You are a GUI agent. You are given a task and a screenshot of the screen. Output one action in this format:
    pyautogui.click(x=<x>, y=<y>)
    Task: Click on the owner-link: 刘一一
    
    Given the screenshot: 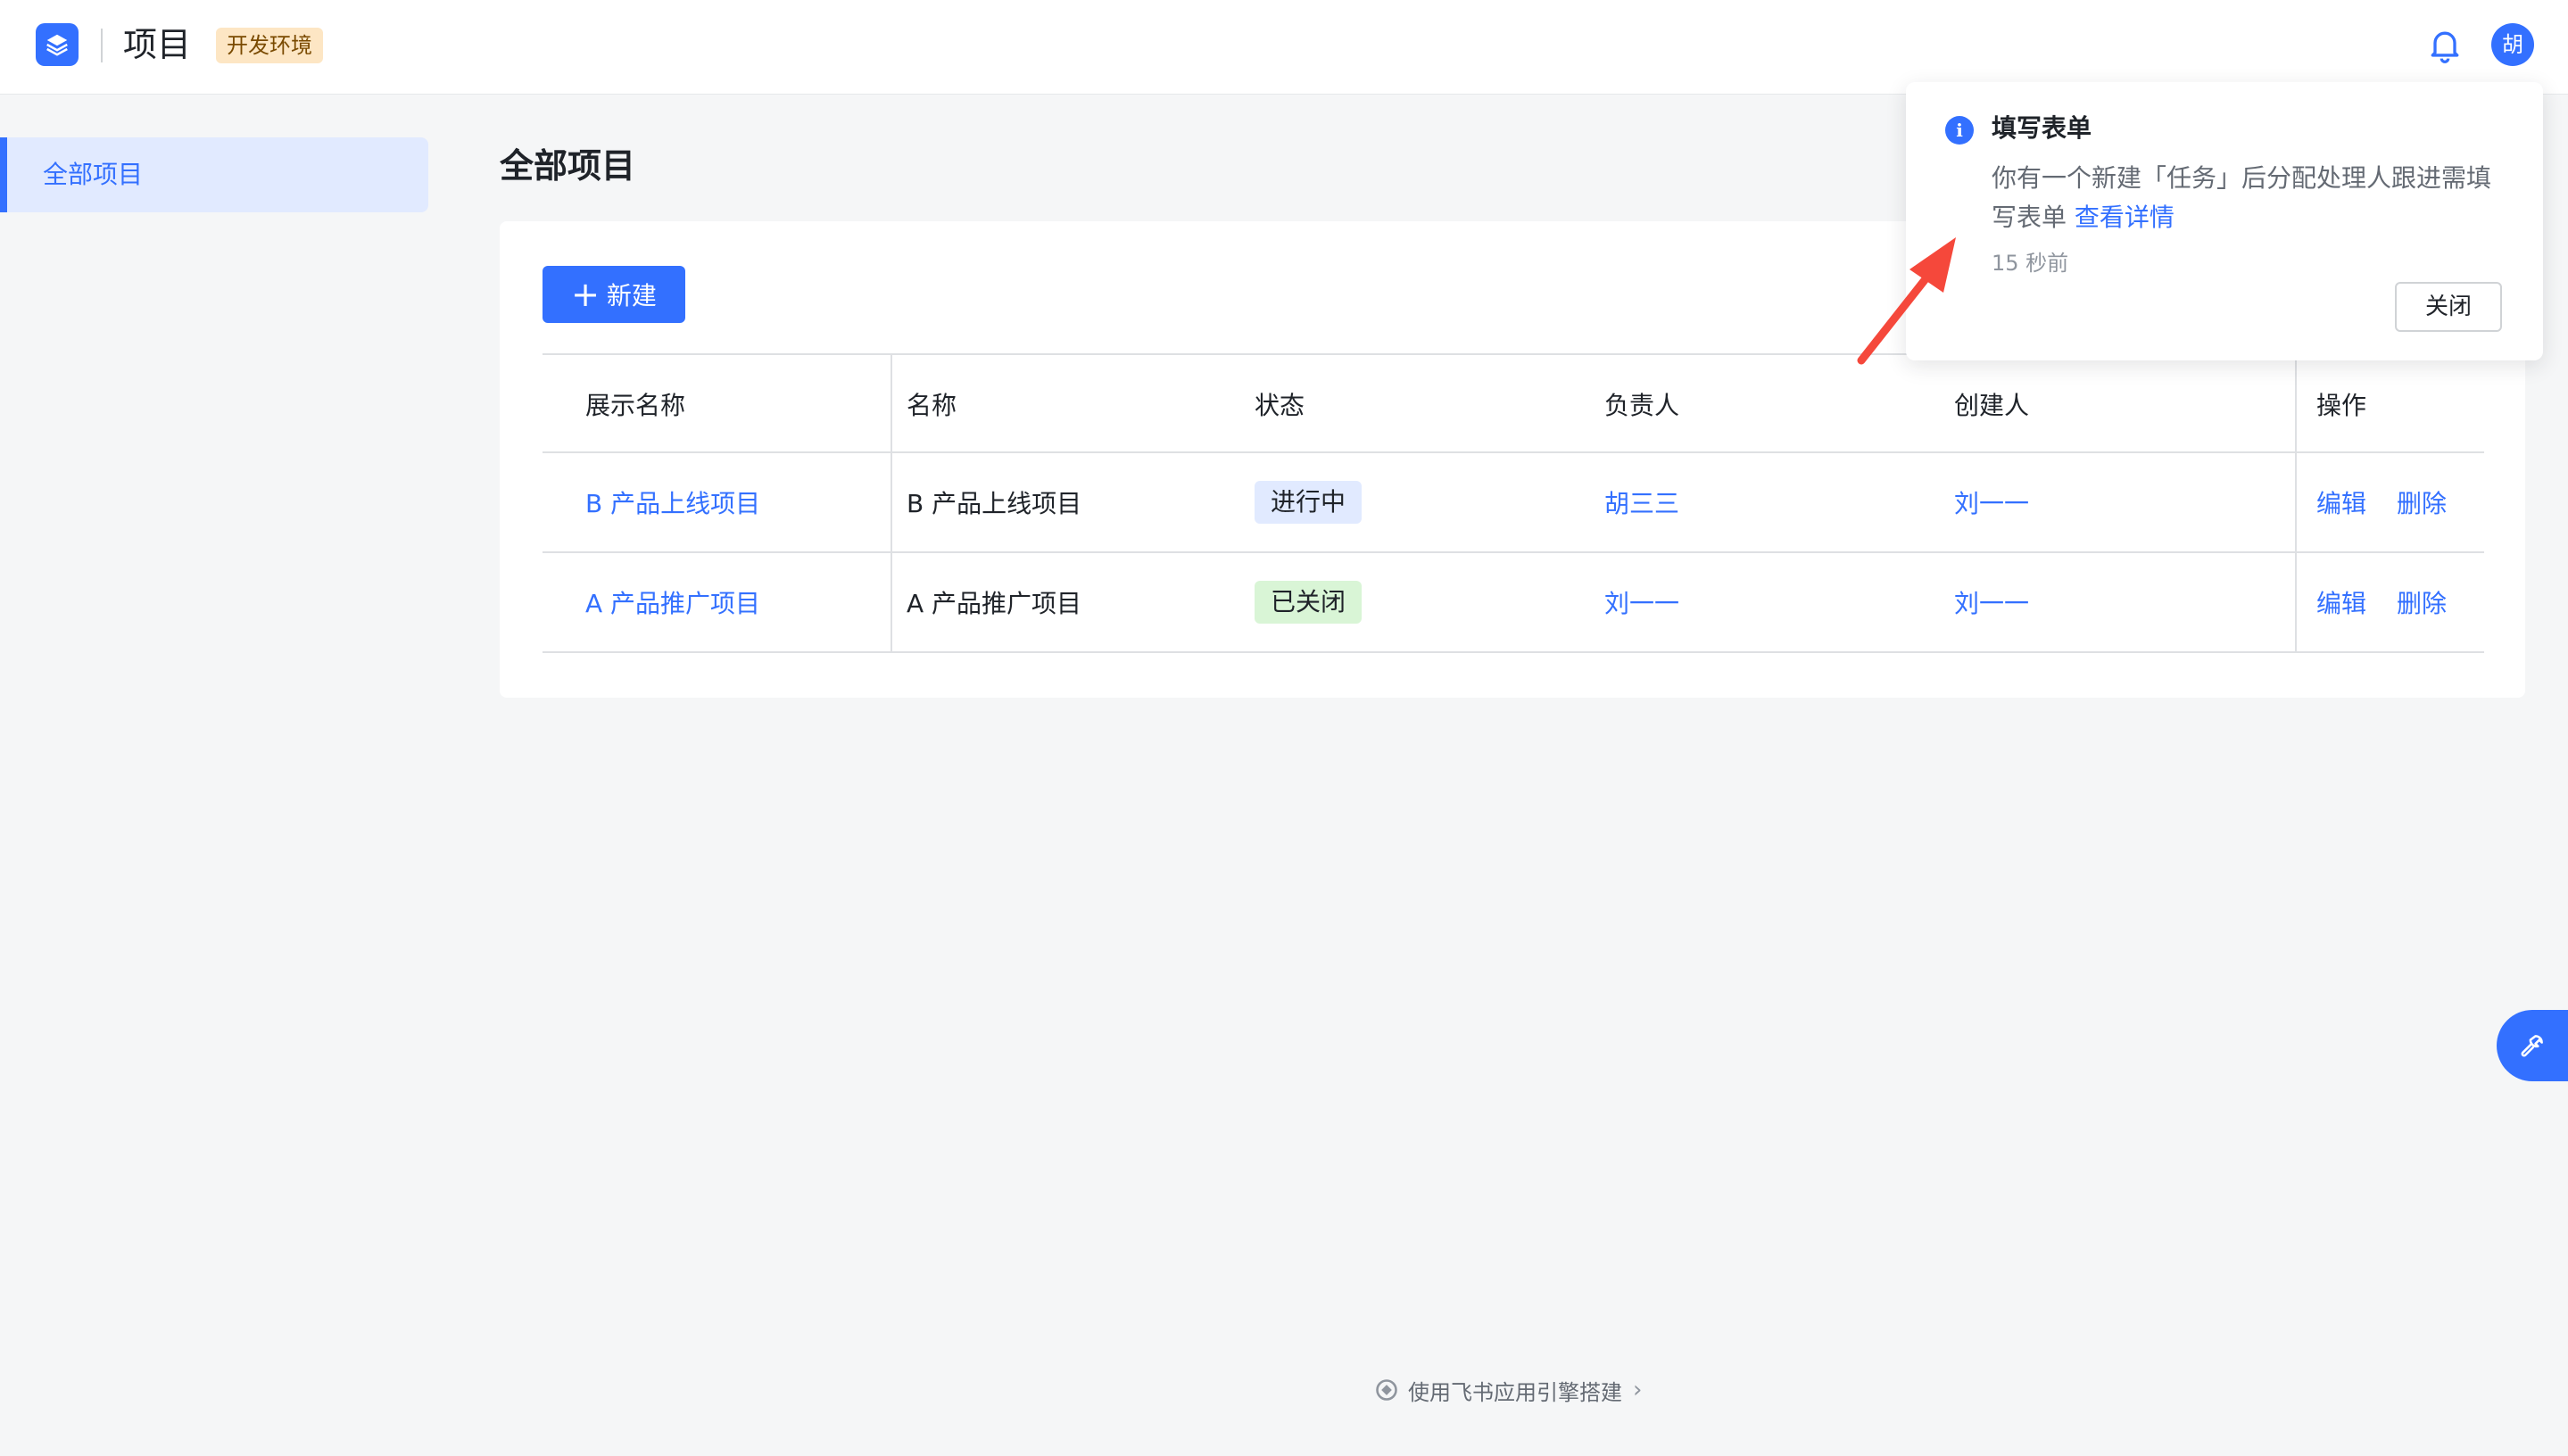 What is the action you would take?
    pyautogui.click(x=1641, y=602)
    